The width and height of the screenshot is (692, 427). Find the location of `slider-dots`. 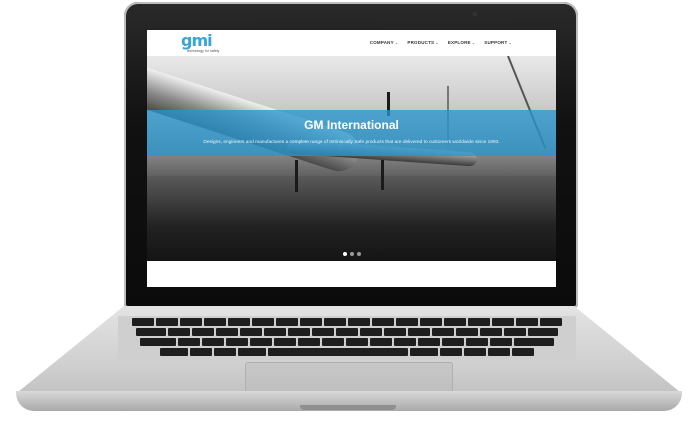

slider-dots is located at coordinates (351, 254).